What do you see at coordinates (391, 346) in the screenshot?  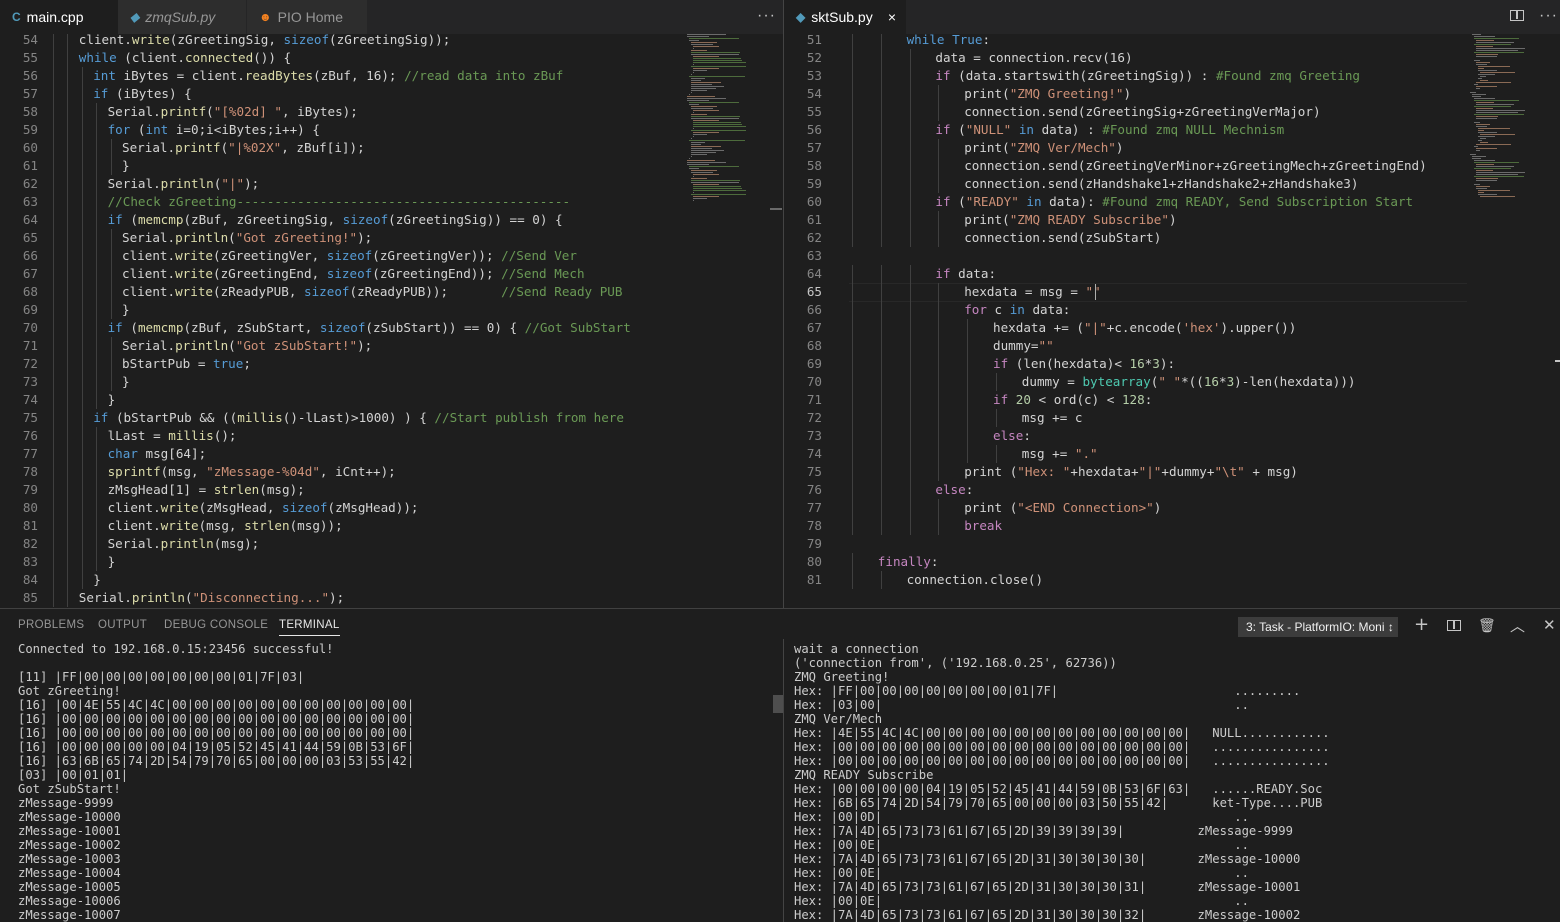 I see `code-line: 71 Serial.println("Got zSubStart!");` at bounding box center [391, 346].